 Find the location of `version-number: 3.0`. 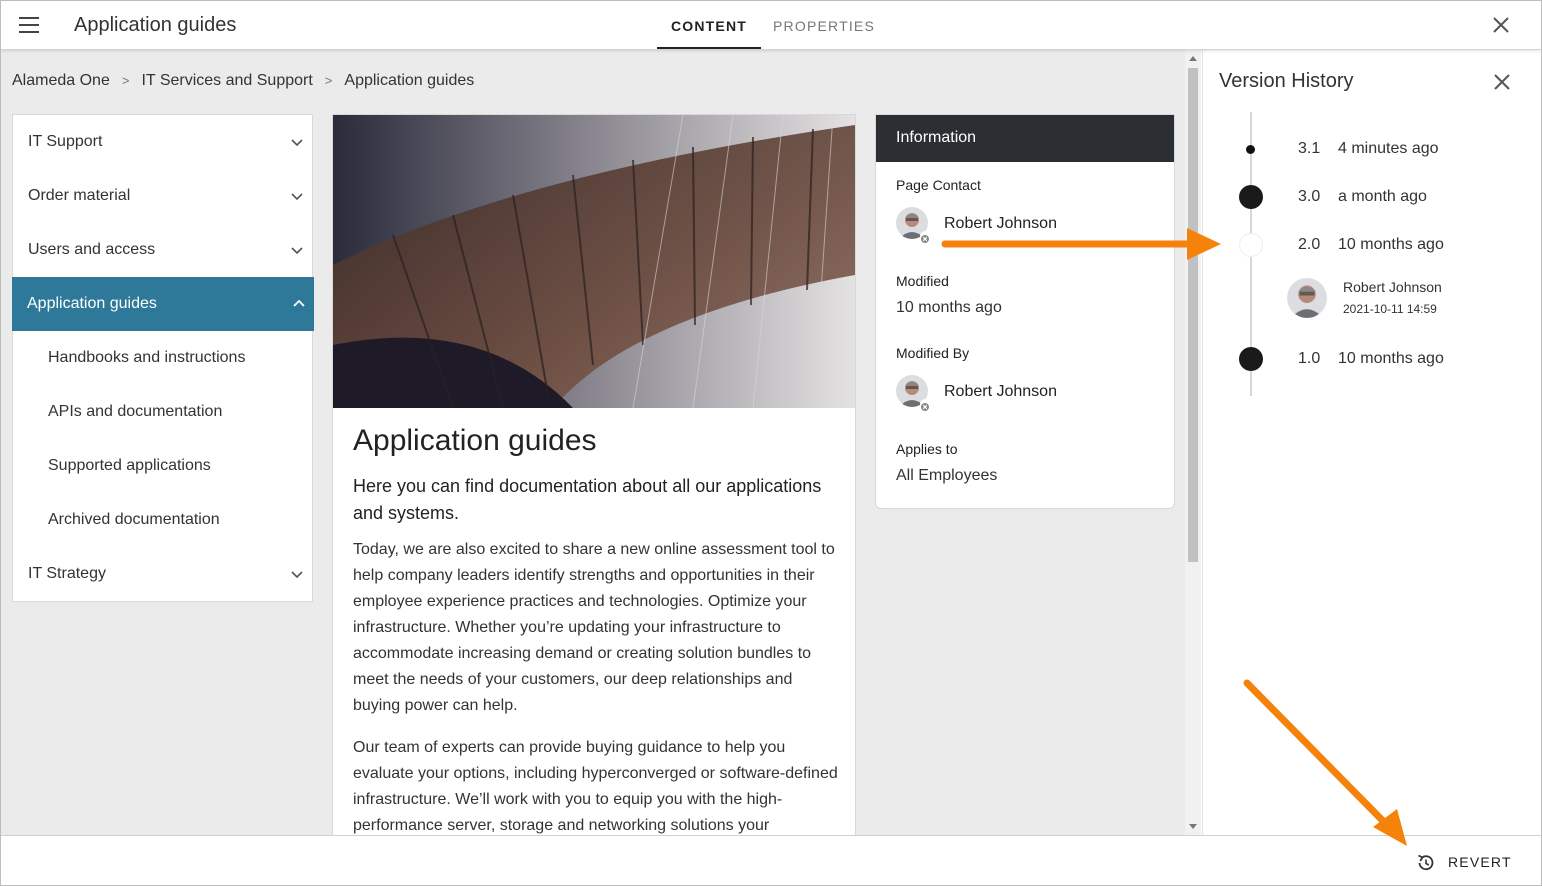

version-number: 3.0 is located at coordinates (1309, 196).